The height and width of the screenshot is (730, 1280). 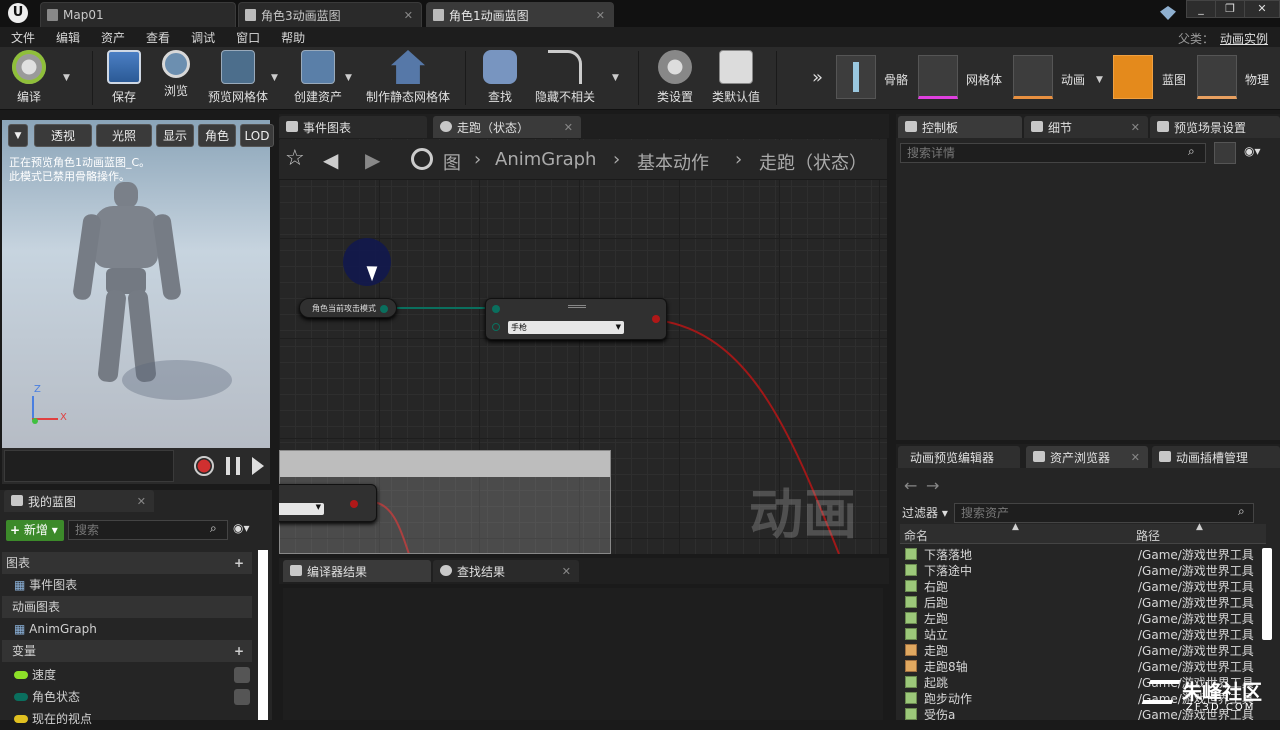 I want to click on scrollbar, so click(x=263, y=635).